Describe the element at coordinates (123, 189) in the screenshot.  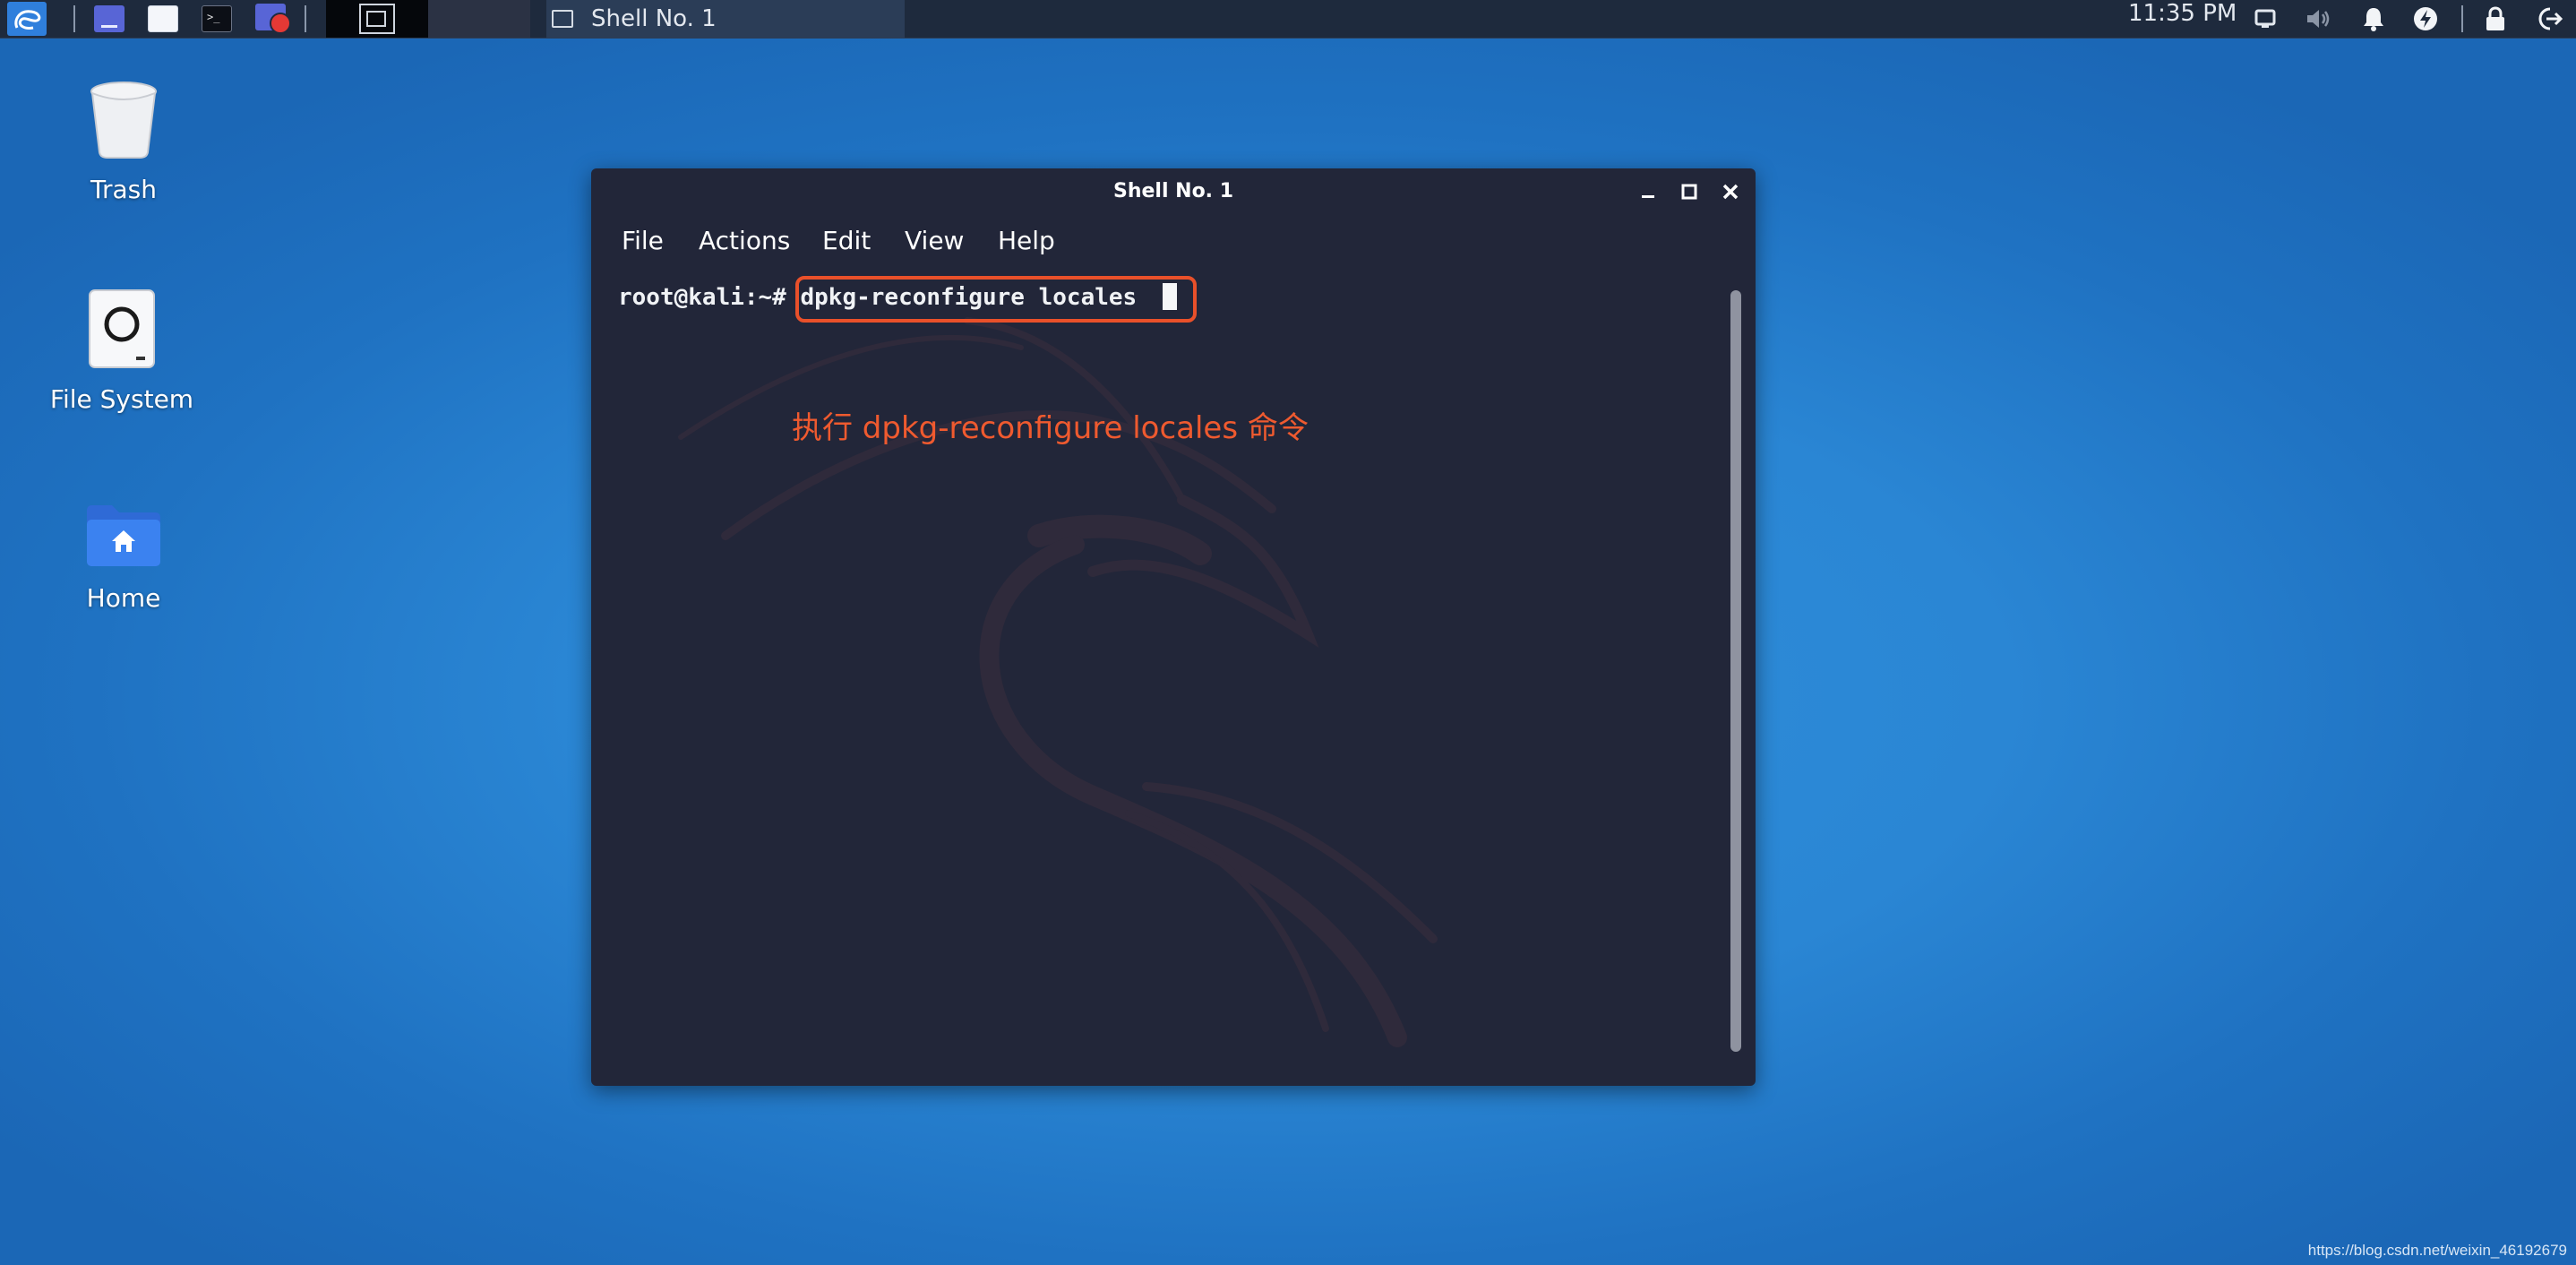
I see `desktop-icon-label: Trash` at that location.